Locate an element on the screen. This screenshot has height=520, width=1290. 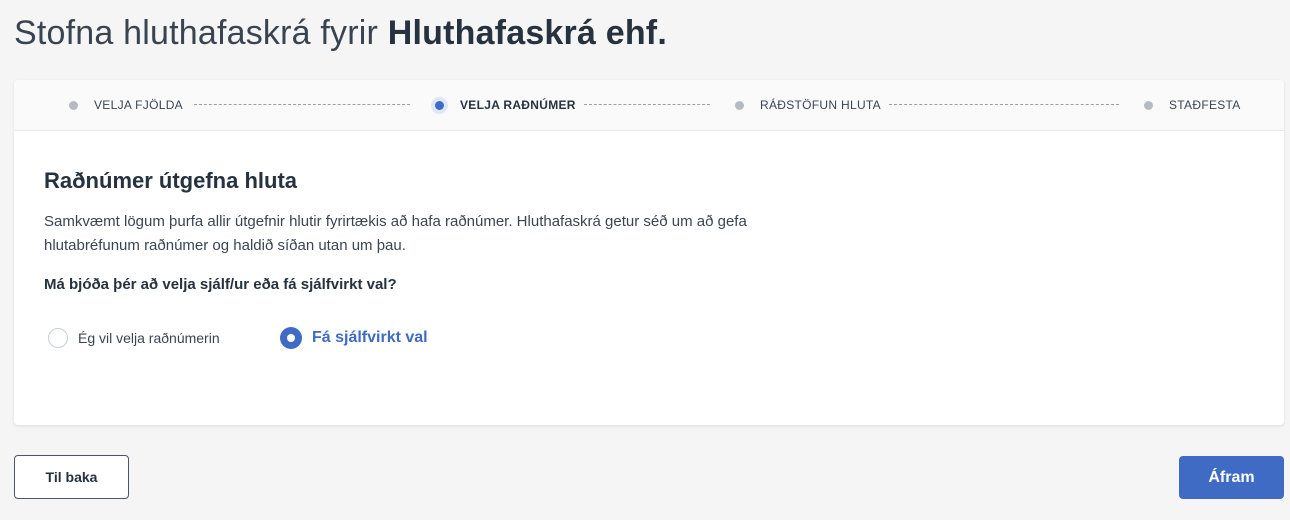
step-label: STAÐFESTA is located at coordinates (1205, 105).